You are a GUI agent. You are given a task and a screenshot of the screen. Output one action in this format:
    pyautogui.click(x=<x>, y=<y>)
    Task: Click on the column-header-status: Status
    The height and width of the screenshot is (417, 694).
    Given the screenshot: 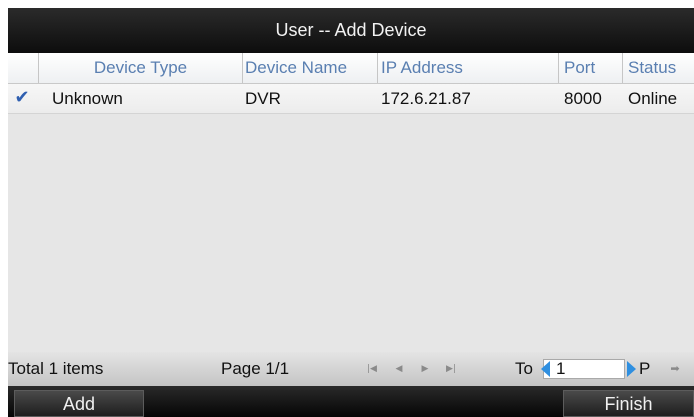 What is the action you would take?
    pyautogui.click(x=659, y=68)
    